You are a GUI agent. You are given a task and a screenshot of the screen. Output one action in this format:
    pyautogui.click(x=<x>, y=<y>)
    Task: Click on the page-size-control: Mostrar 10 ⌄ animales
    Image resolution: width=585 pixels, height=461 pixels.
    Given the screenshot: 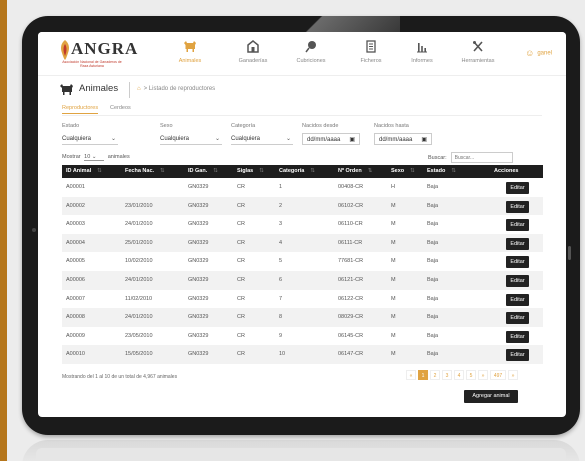 What is the action you would take?
    pyautogui.click(x=96, y=157)
    